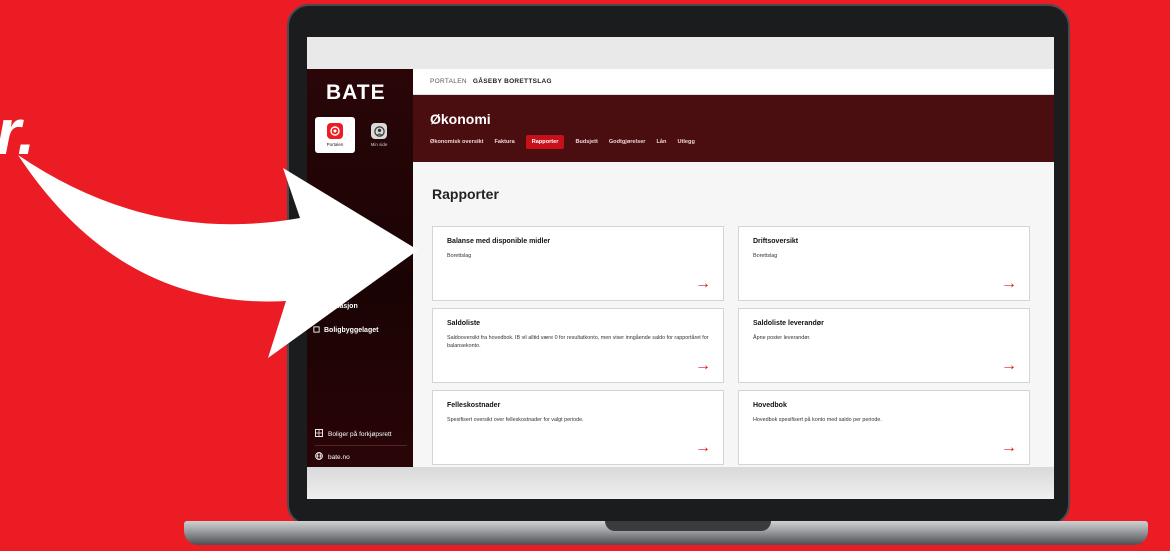 Image resolution: width=1170 pixels, height=551 pixels. Describe the element at coordinates (335, 144) in the screenshot. I see `tile-label: Portalen` at that location.